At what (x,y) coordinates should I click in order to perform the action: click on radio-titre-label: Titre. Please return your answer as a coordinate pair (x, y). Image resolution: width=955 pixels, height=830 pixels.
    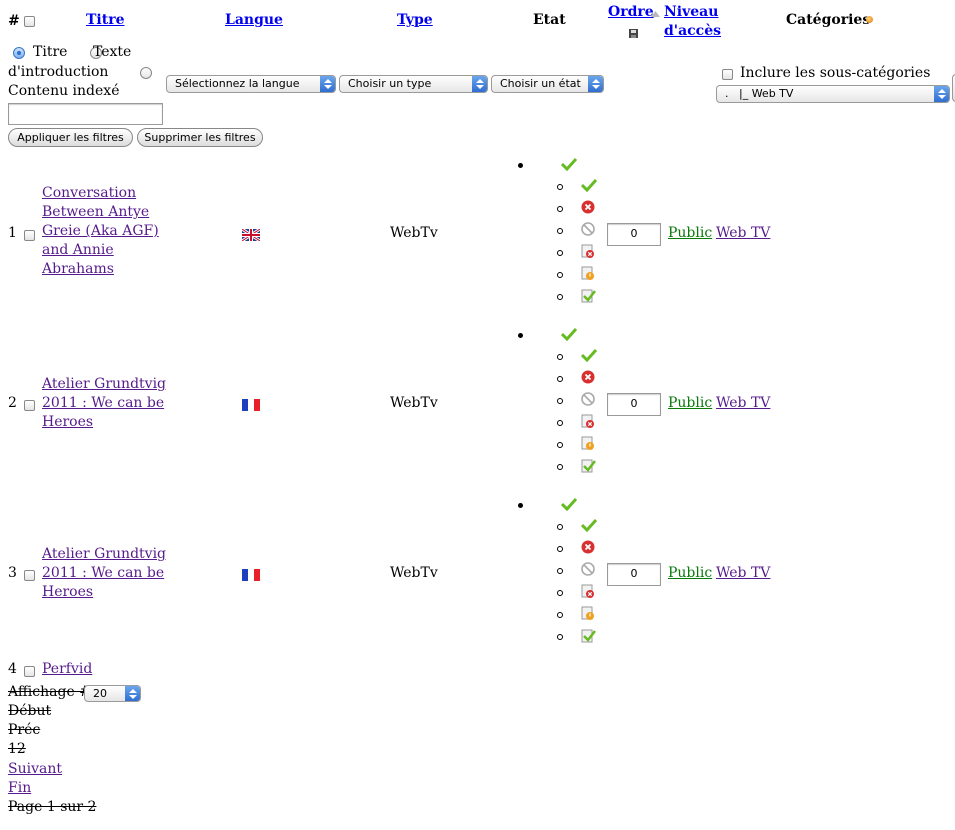
    Looking at the image, I should click on (50, 52).